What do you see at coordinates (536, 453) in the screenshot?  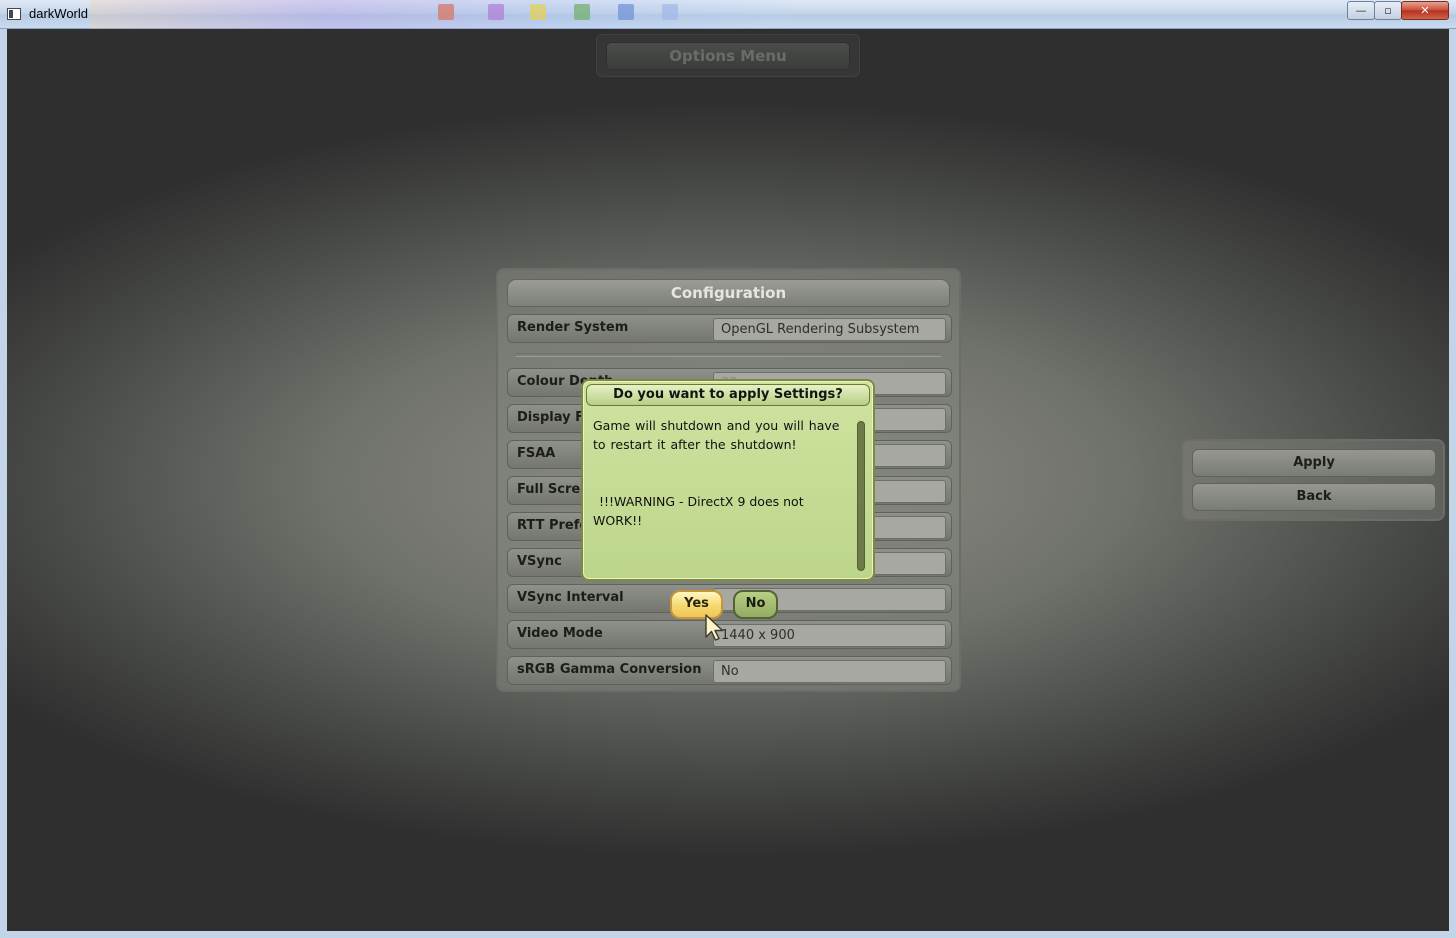 I see `config-label: FSAA` at bounding box center [536, 453].